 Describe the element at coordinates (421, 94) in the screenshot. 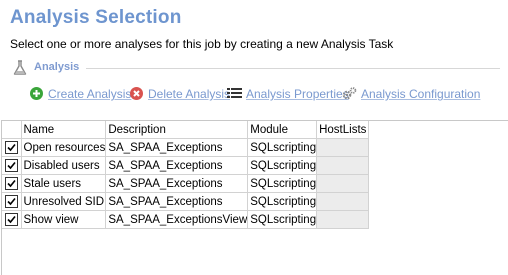

I see `analysis-configuration-label: Analysis Configuration` at that location.